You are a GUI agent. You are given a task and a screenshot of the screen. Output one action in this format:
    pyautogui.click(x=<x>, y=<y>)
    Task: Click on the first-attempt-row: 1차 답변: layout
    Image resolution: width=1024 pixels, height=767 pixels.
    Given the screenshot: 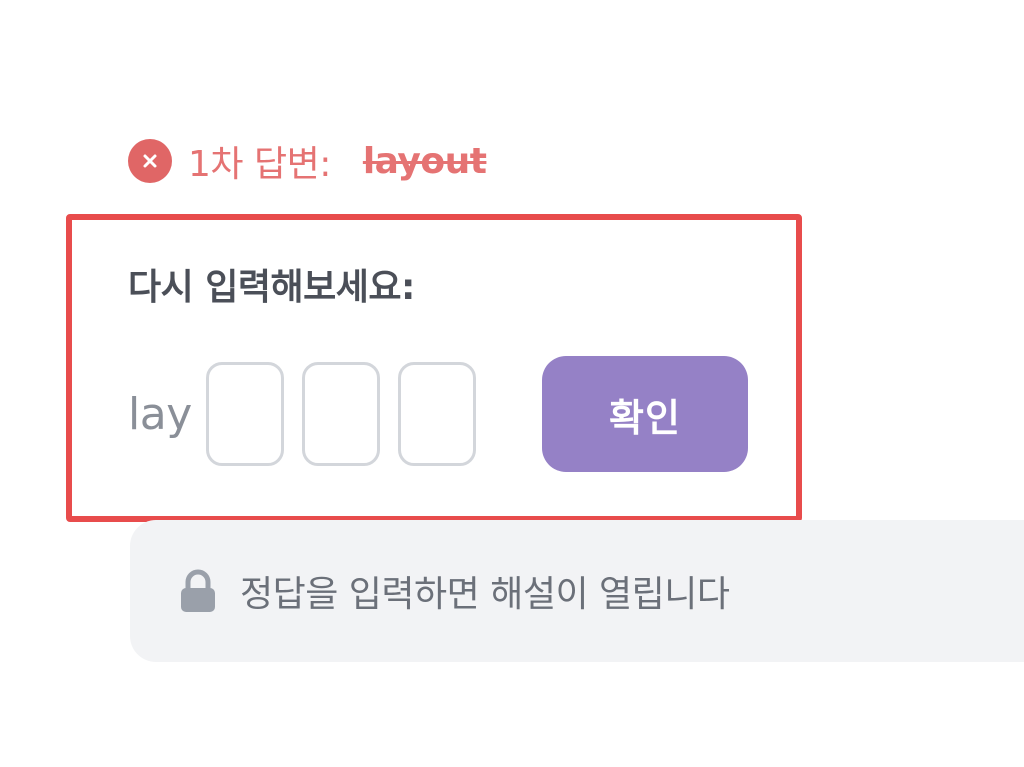 What is the action you would take?
    pyautogui.click(x=307, y=161)
    